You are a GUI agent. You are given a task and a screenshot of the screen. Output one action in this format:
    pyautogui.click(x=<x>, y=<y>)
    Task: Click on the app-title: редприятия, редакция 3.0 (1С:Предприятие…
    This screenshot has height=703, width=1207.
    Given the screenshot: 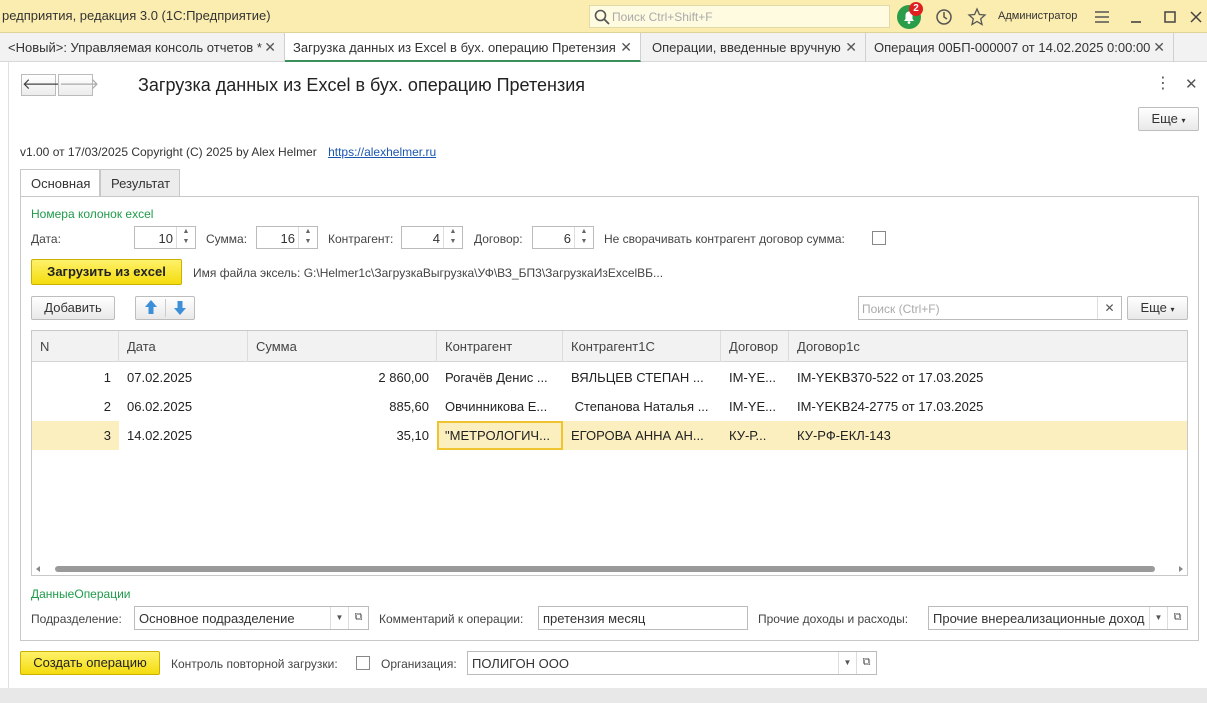 What is the action you would take?
    pyautogui.click(x=136, y=15)
    